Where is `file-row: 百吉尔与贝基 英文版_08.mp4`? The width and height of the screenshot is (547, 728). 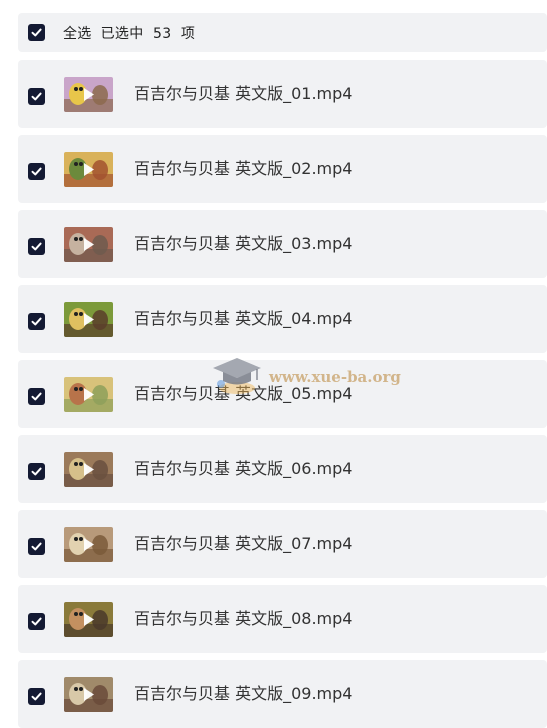 file-row: 百吉尔与贝基 英文版_08.mp4 is located at coordinates (282, 619).